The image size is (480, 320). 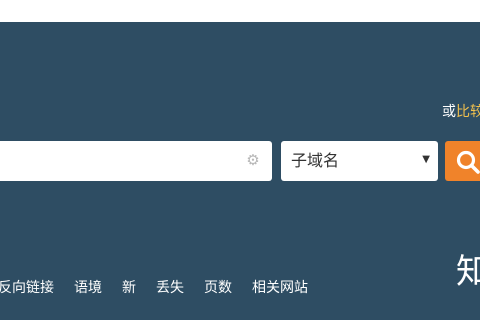 What do you see at coordinates (129, 288) in the screenshot?
I see `nav-item-new: 新` at bounding box center [129, 288].